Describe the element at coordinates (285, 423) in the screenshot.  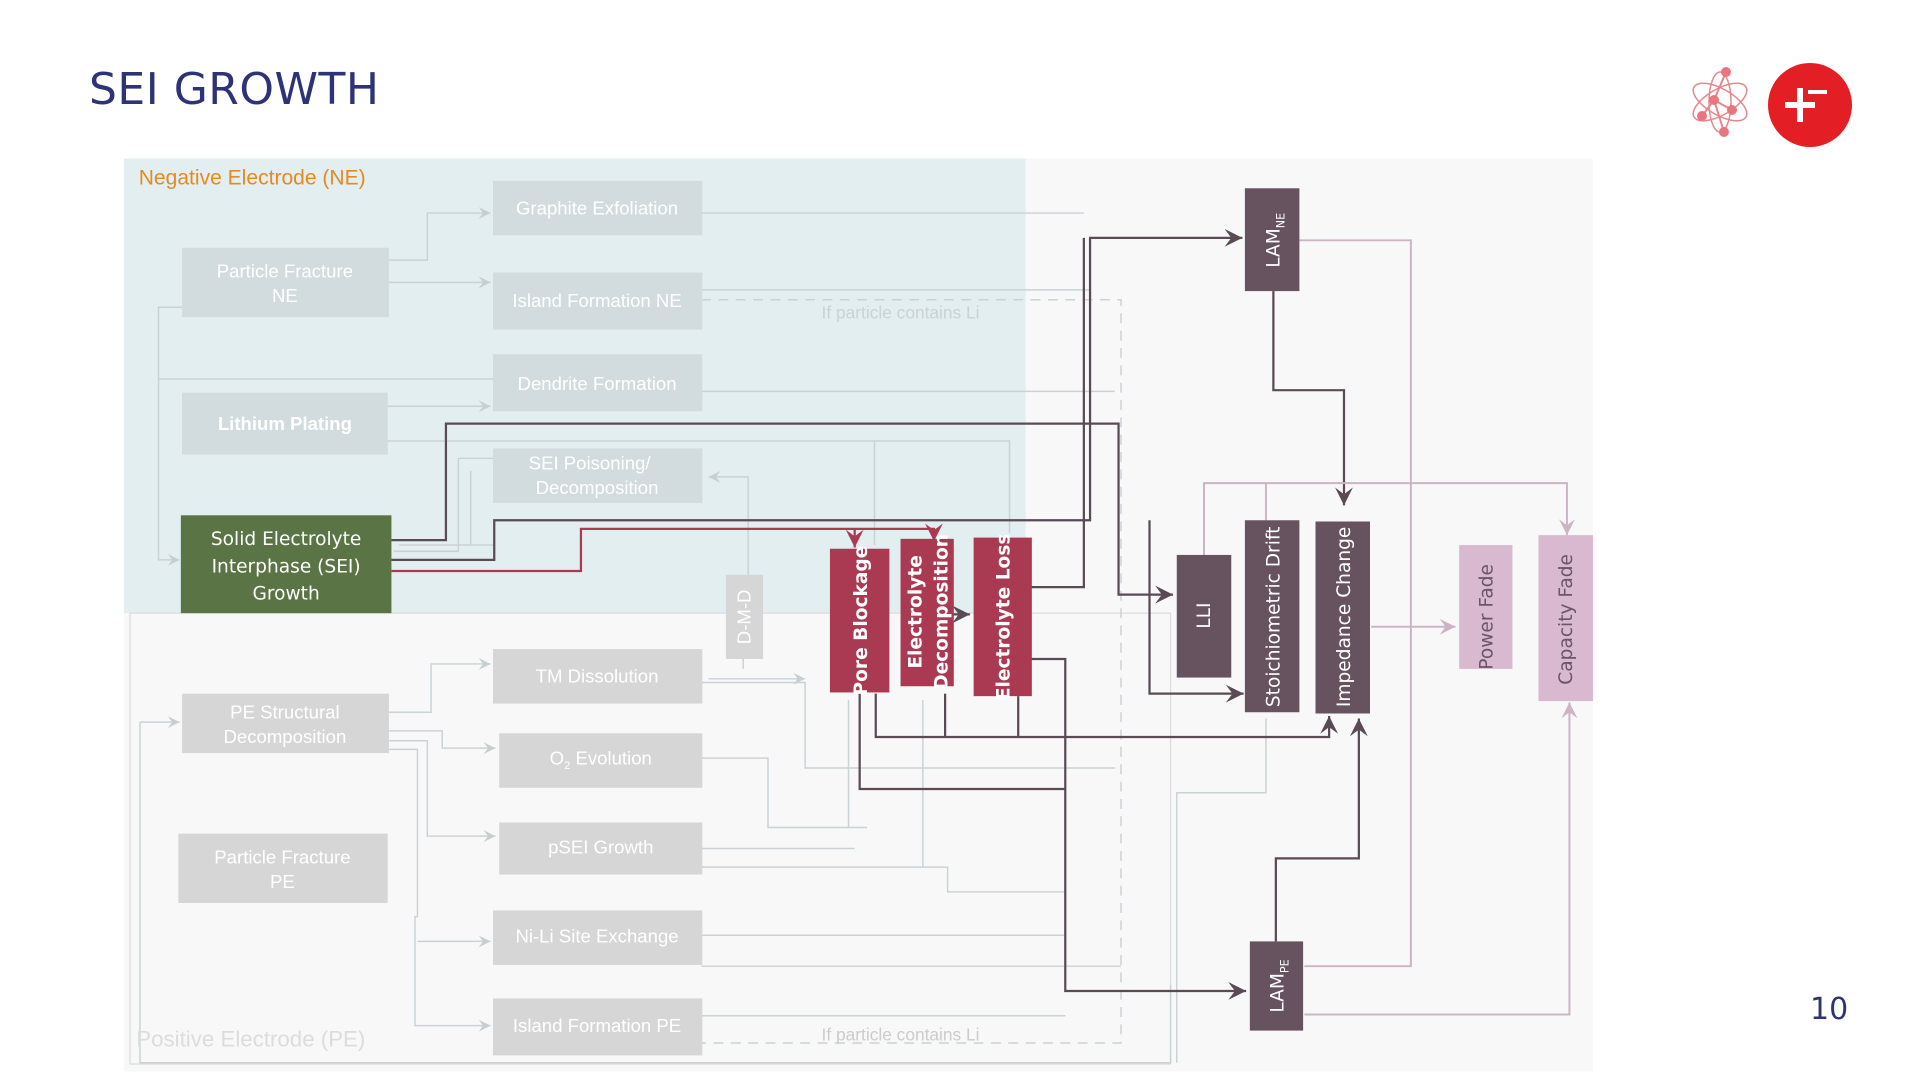
I see `label-lithium-plating: Lithium Plating` at that location.